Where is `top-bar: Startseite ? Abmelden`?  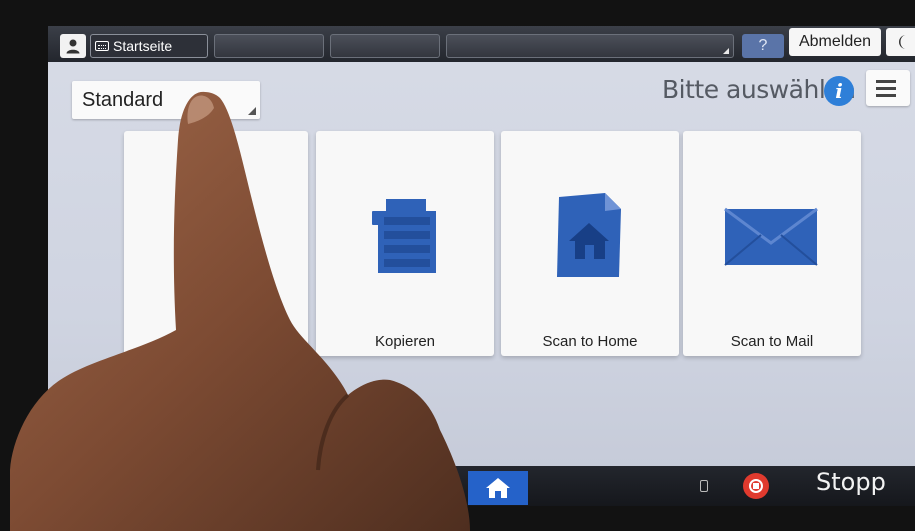 top-bar: Startseite ? Abmelden is located at coordinates (481, 44).